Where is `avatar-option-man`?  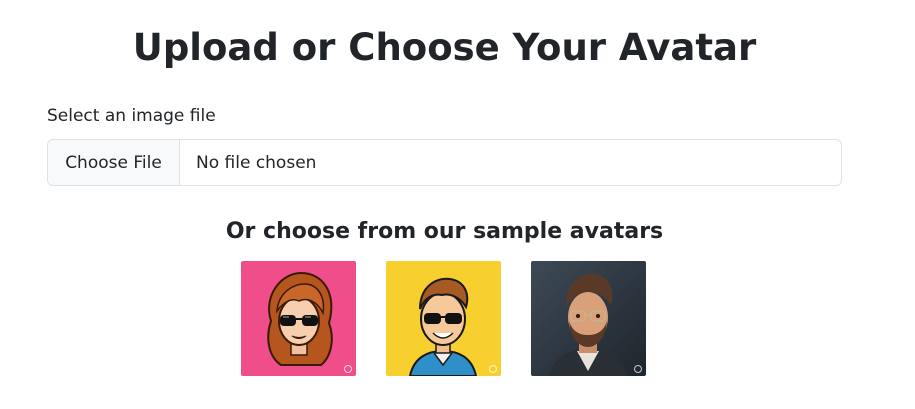
avatar-option-man is located at coordinates (588, 318).